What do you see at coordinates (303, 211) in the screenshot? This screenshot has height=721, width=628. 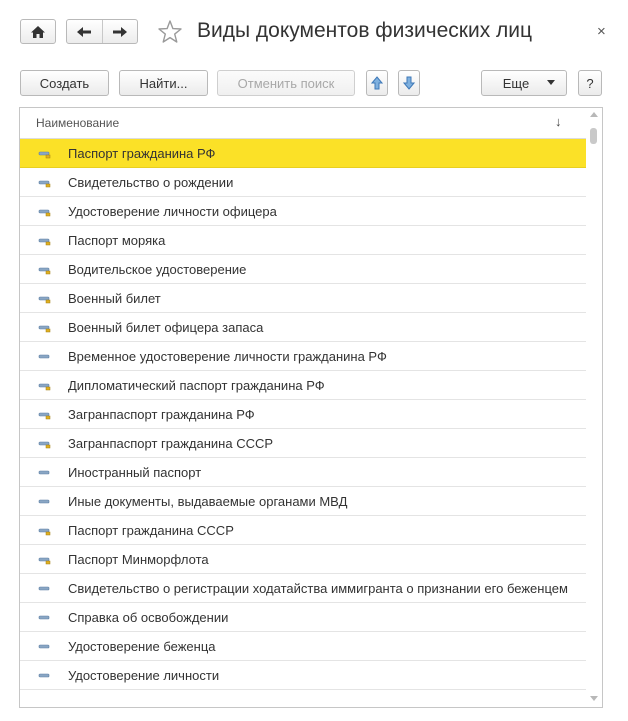 I see `table-row: Удостоверение личности офицера` at bounding box center [303, 211].